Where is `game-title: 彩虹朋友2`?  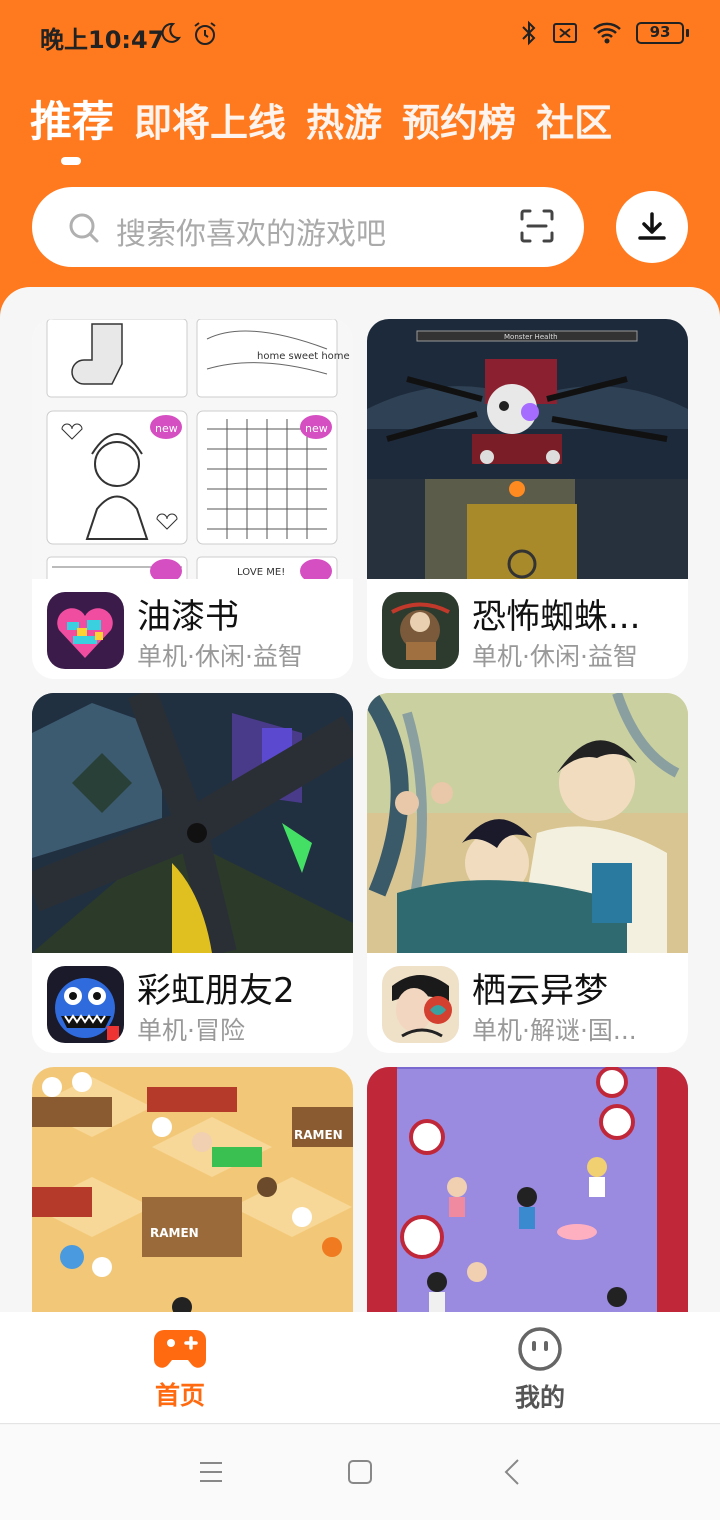 game-title: 彩虹朋友2 is located at coordinates (216, 991).